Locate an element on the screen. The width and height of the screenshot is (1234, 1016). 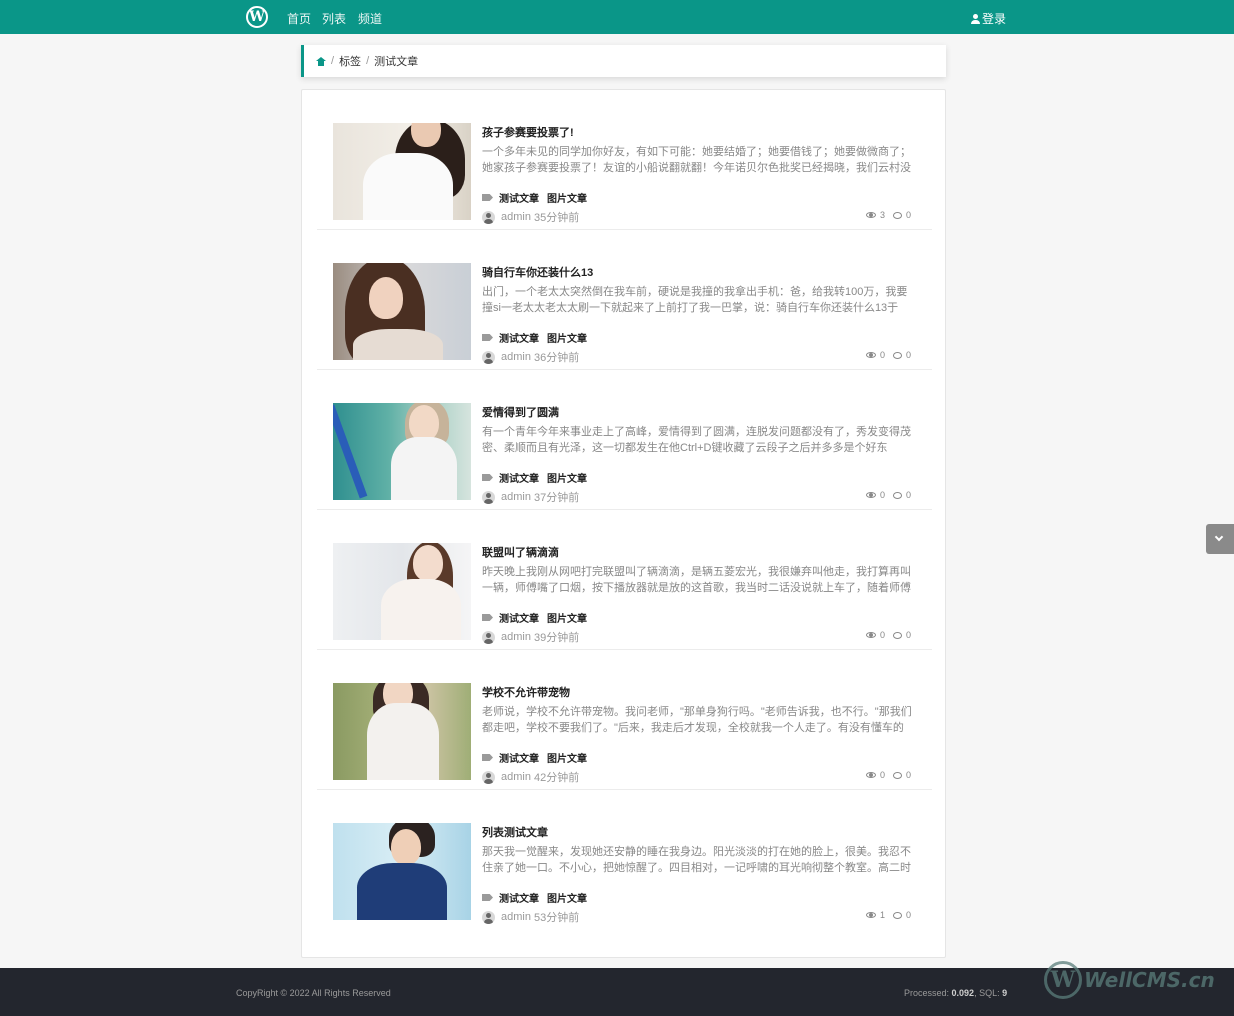
watermark-logo: W WellCMS.cn is located at coordinates (1129, 980).